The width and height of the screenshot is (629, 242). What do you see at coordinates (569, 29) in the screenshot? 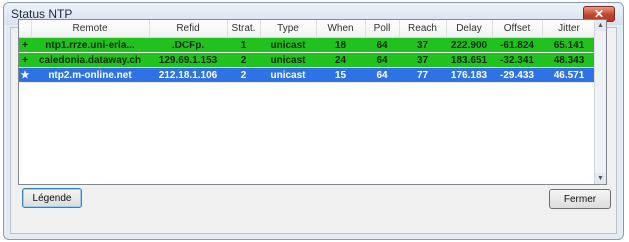
I see `column-header-jitter: Jitter` at bounding box center [569, 29].